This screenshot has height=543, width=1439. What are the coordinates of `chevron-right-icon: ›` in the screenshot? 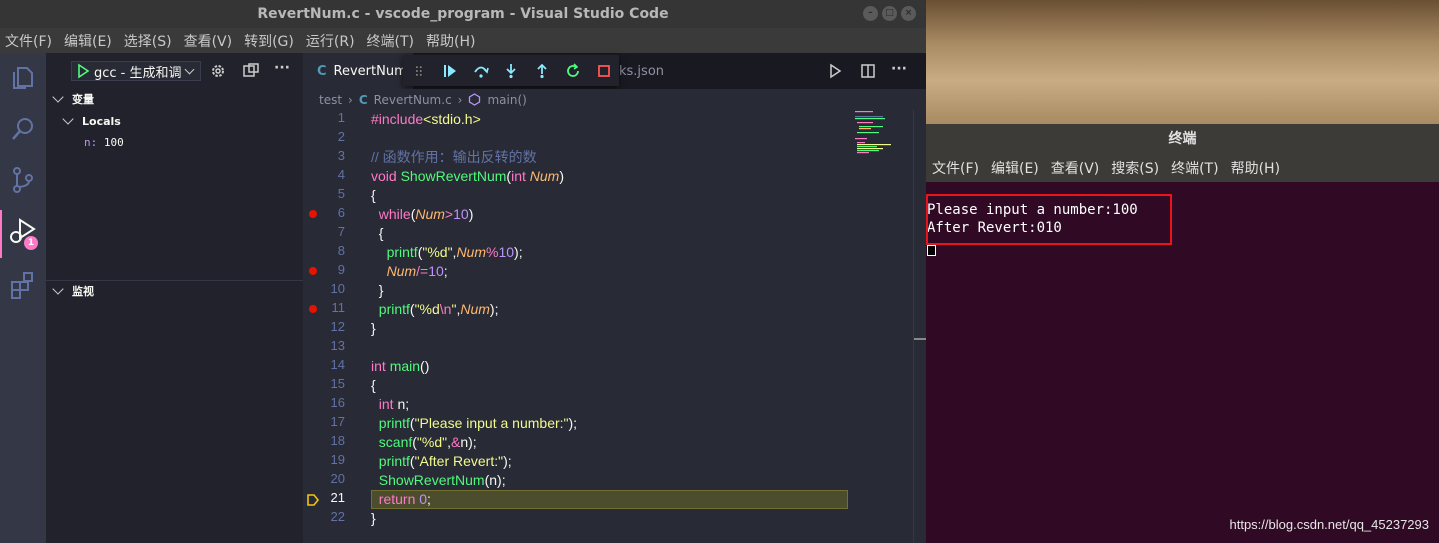 It's located at (350, 99).